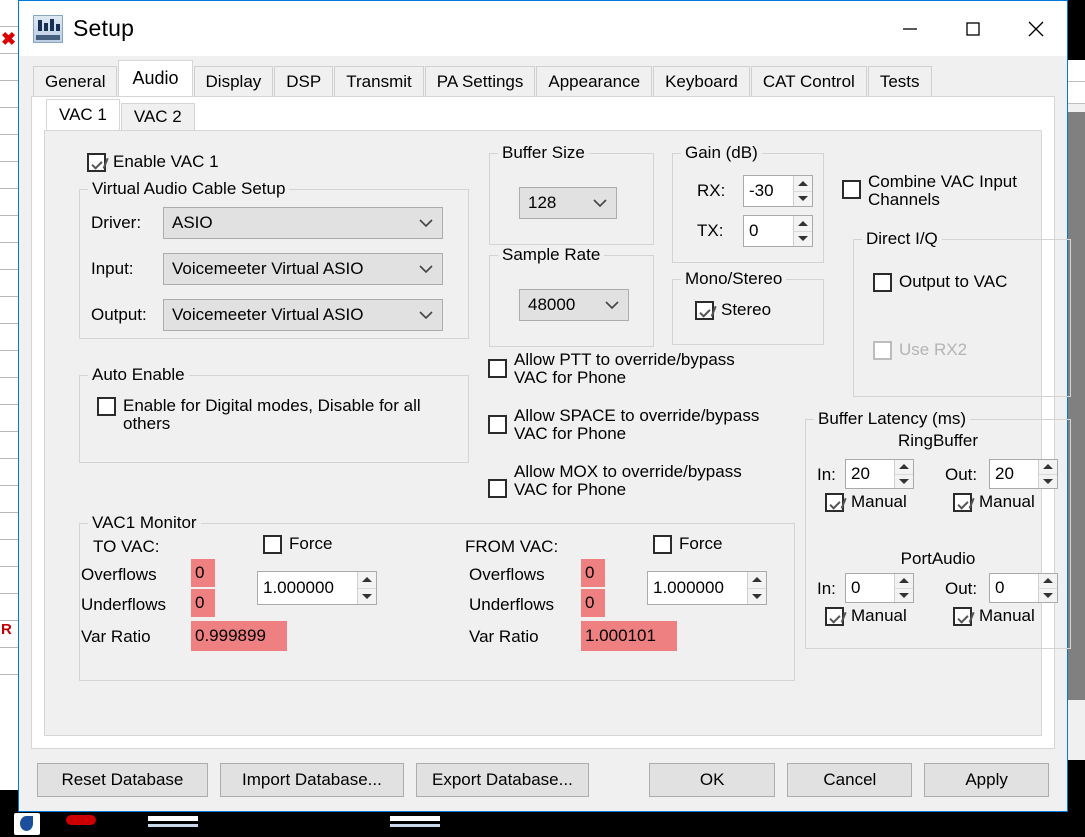 Image resolution: width=1085 pixels, height=837 pixels. What do you see at coordinates (994, 502) in the screenshot?
I see `ringbuffer-out-manual-checkbox: Manual` at bounding box center [994, 502].